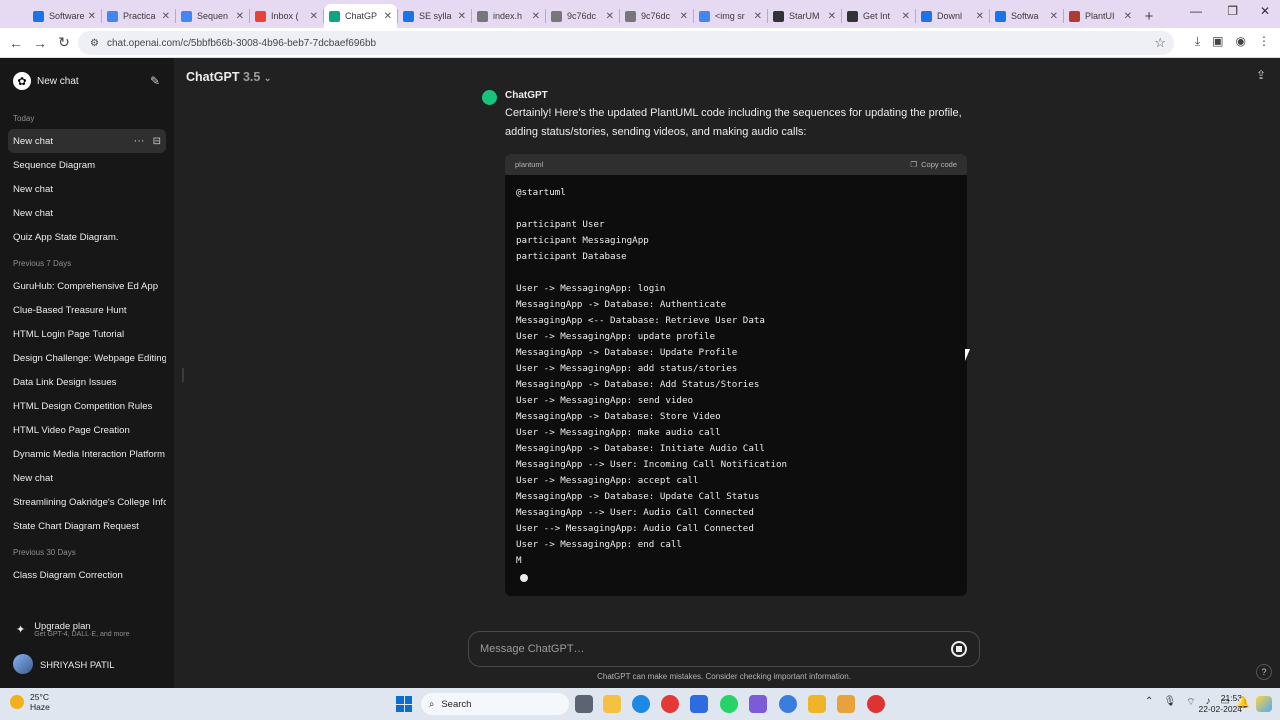 This screenshot has height=720, width=1280. I want to click on sidebar-chat-item: HTML Video Page Creation, so click(87, 430).